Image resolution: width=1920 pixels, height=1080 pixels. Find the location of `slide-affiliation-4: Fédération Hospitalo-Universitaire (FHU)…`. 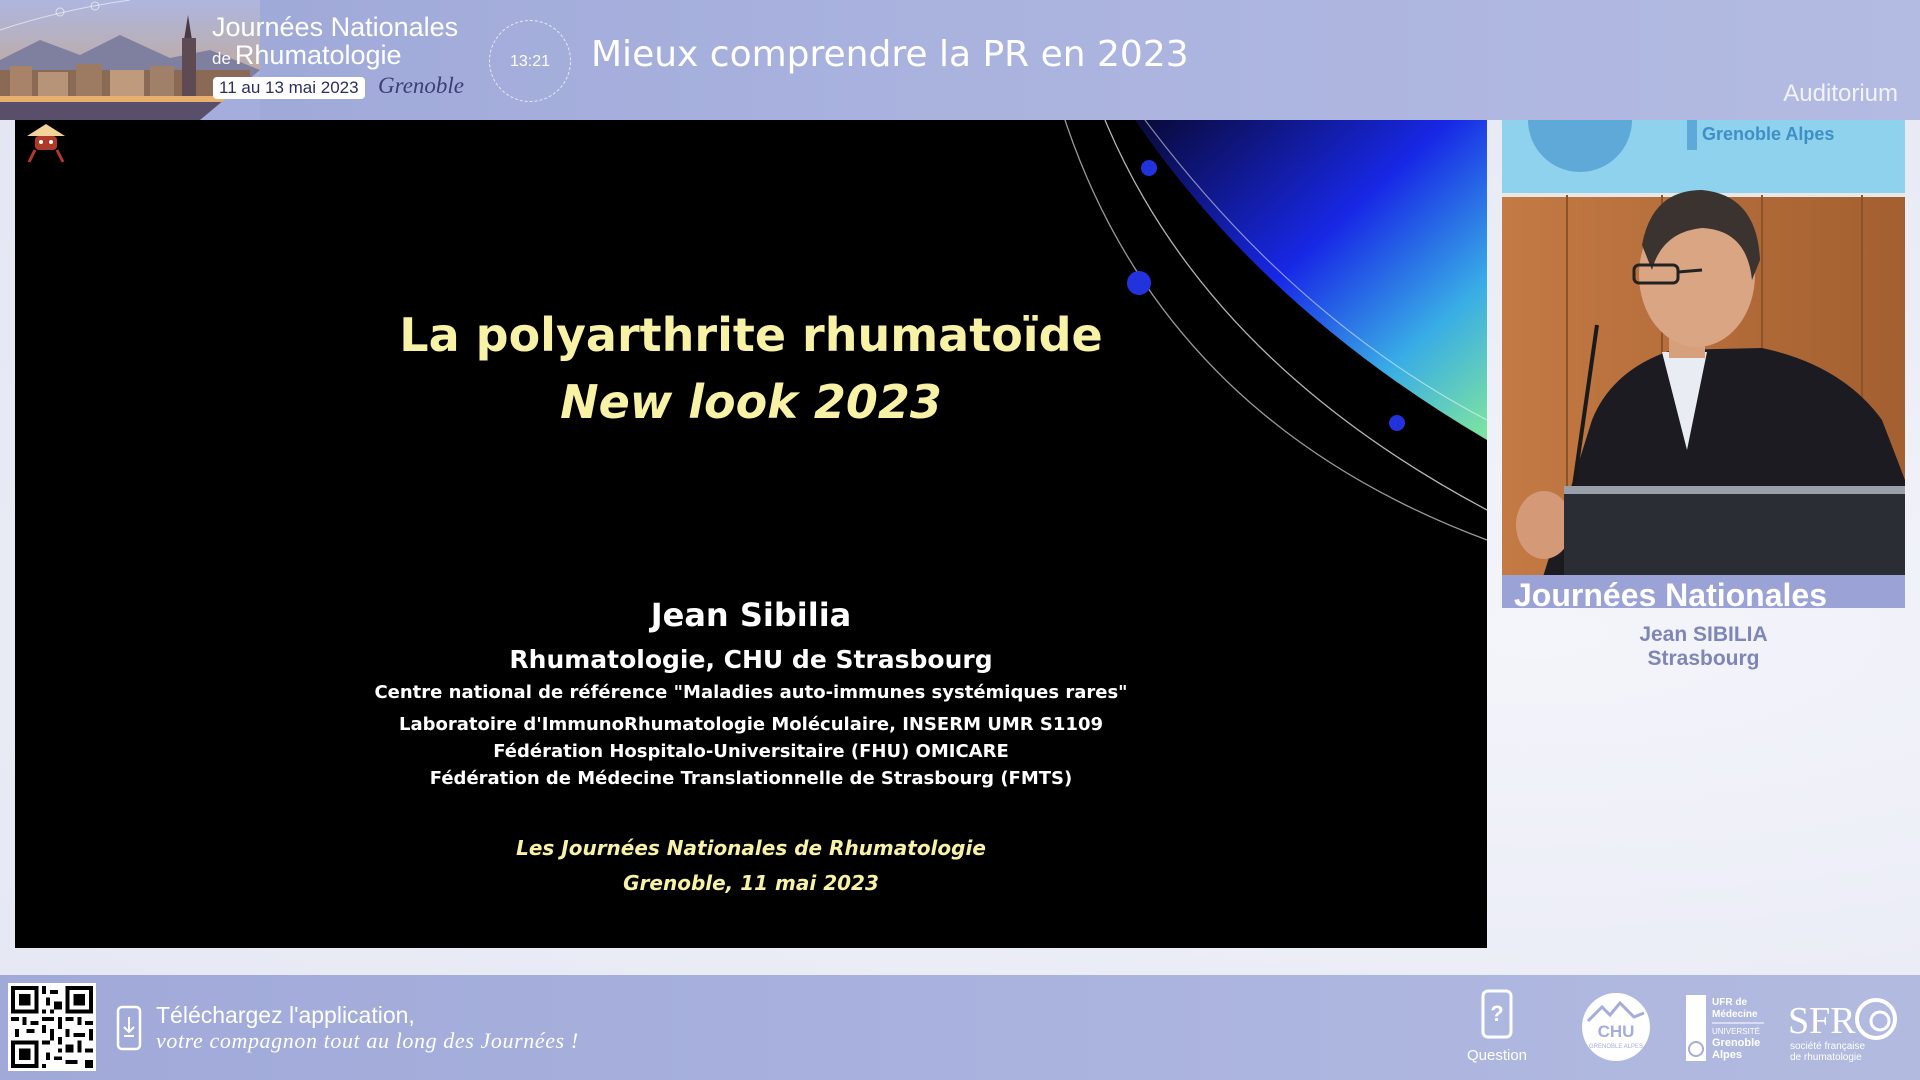

slide-affiliation-4: Fédération Hospitalo-Universitaire (FHU)… is located at coordinates (751, 751).